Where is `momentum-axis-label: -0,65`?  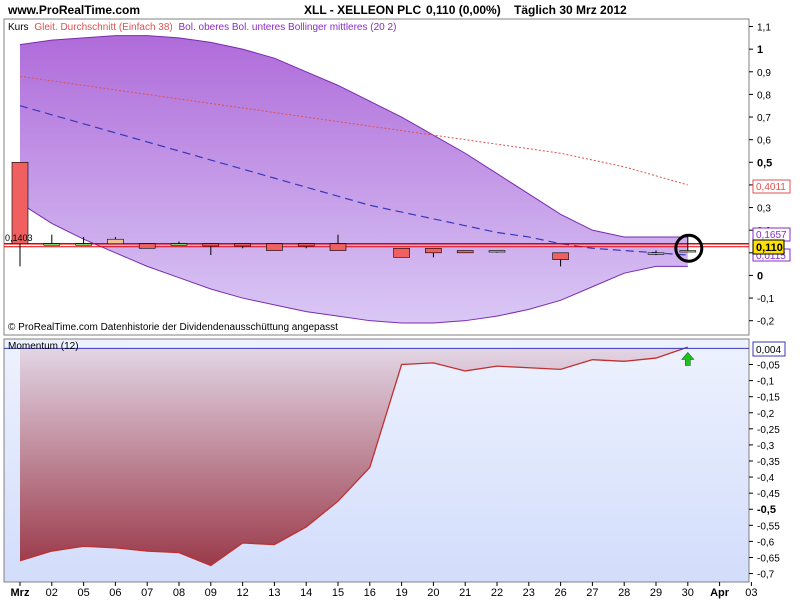 momentum-axis-label: -0,65 is located at coordinates (768, 558).